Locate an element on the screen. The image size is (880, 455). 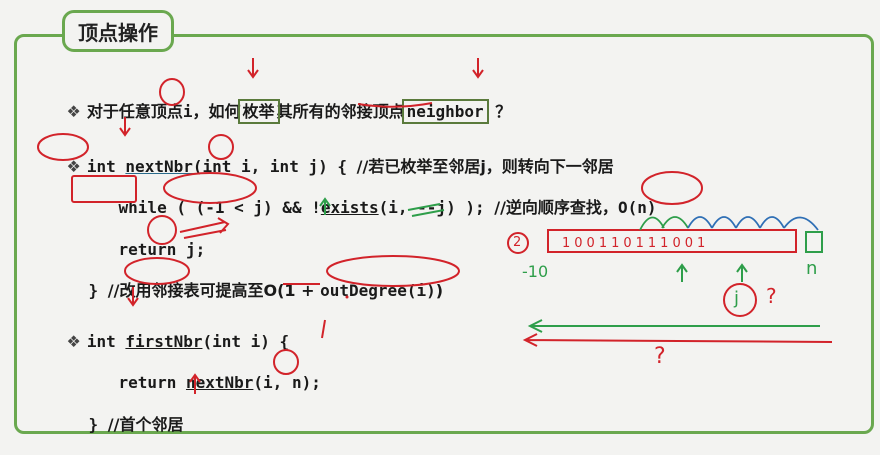
adjacent-vertex-word: 邻接顶点 is located at coordinates (372, 111).